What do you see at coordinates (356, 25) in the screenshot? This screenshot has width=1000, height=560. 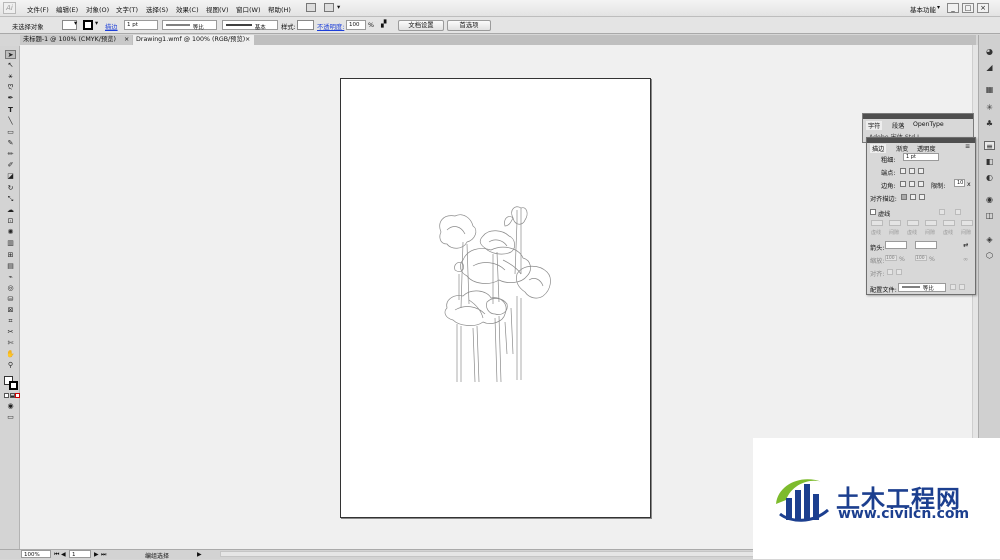 I see `opacity-input: 100` at bounding box center [356, 25].